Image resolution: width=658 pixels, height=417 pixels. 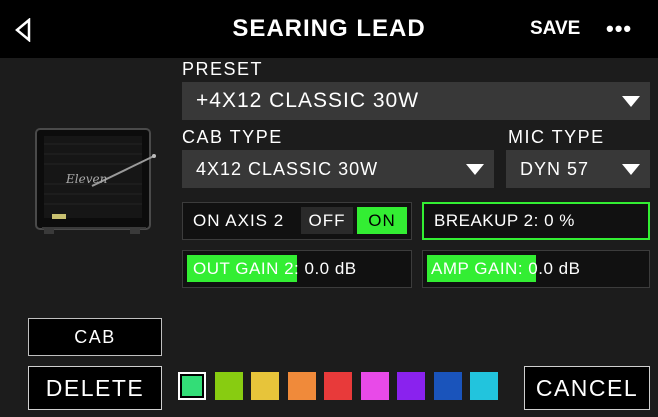 I want to click on amp-gain-control: AMP GAIN: 0.0 dB, so click(x=536, y=269).